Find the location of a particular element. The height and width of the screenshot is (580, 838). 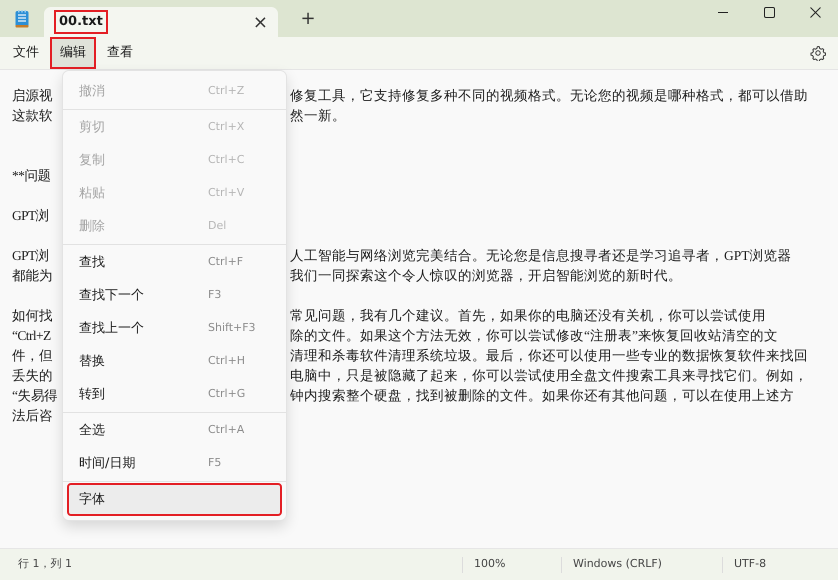

text-line: “失易得 is located at coordinates (35, 395).